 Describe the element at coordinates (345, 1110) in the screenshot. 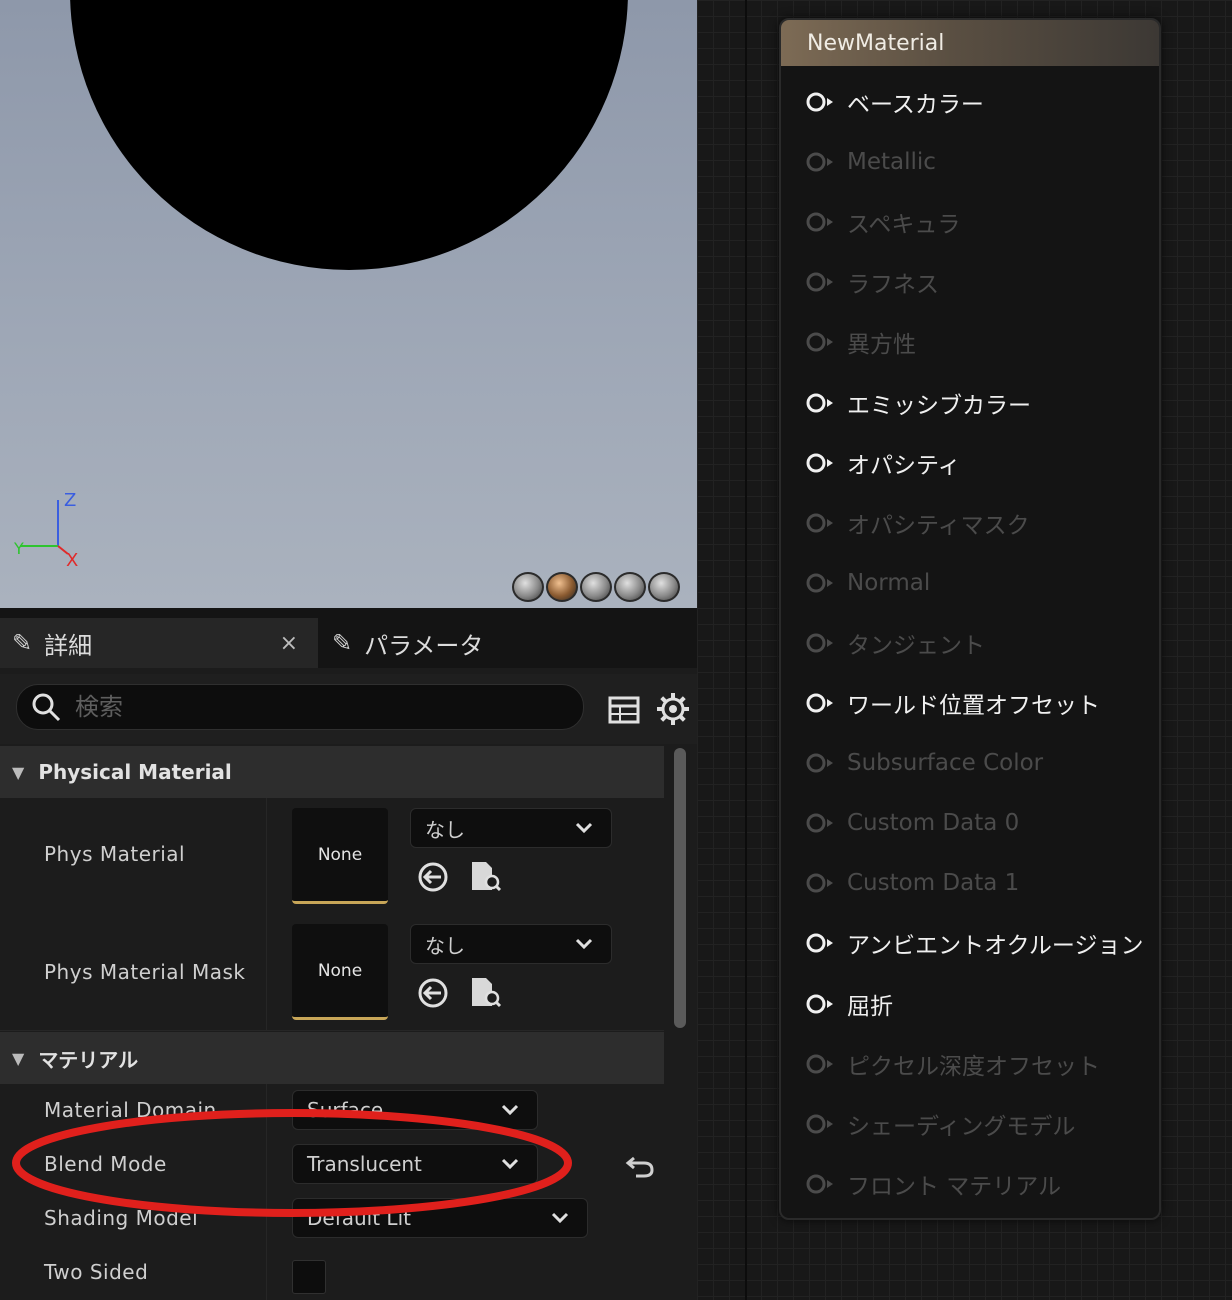

I see `material-domain-value: Surface` at that location.